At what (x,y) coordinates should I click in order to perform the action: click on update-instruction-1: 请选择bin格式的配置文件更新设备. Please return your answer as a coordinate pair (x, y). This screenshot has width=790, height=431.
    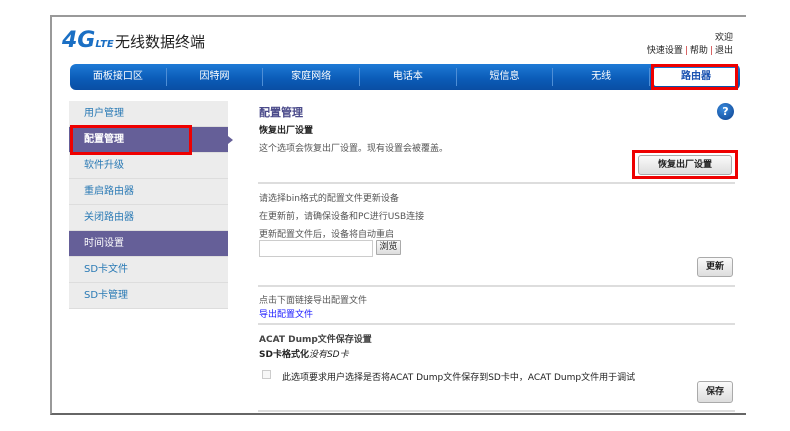
    Looking at the image, I should click on (329, 199).